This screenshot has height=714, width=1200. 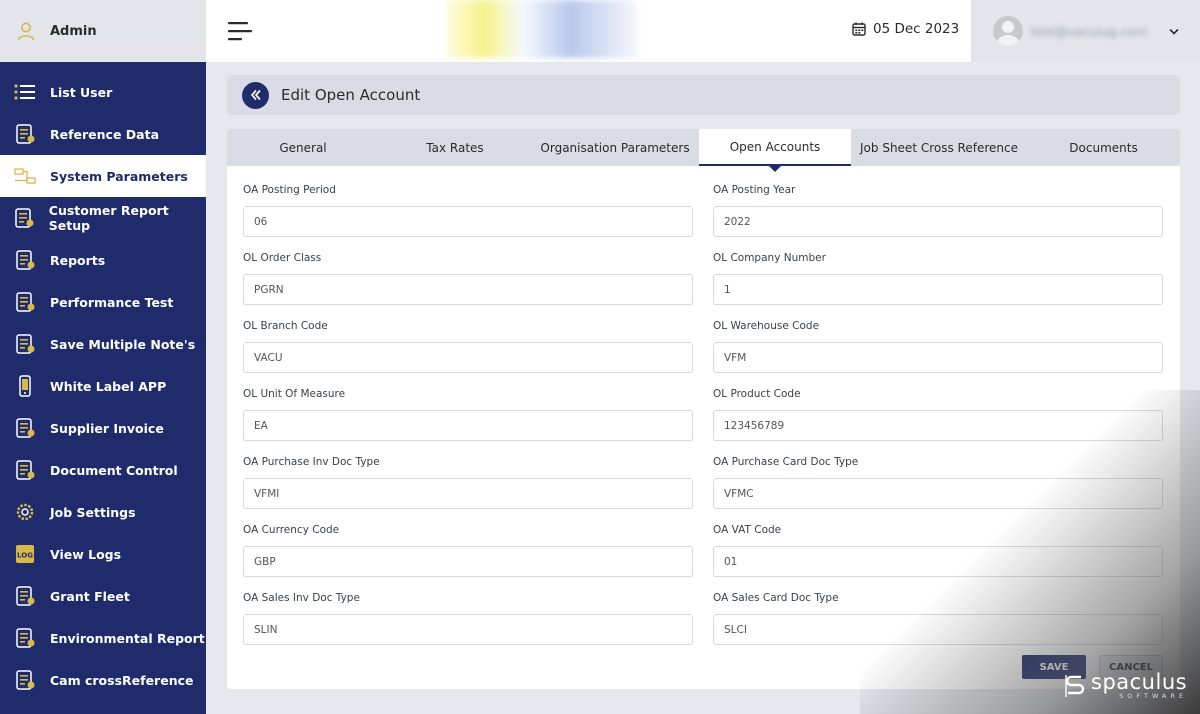 I want to click on field-oa-purchase-inv-doc-type: OA Purchase Inv Doc Type, so click(x=468, y=488).